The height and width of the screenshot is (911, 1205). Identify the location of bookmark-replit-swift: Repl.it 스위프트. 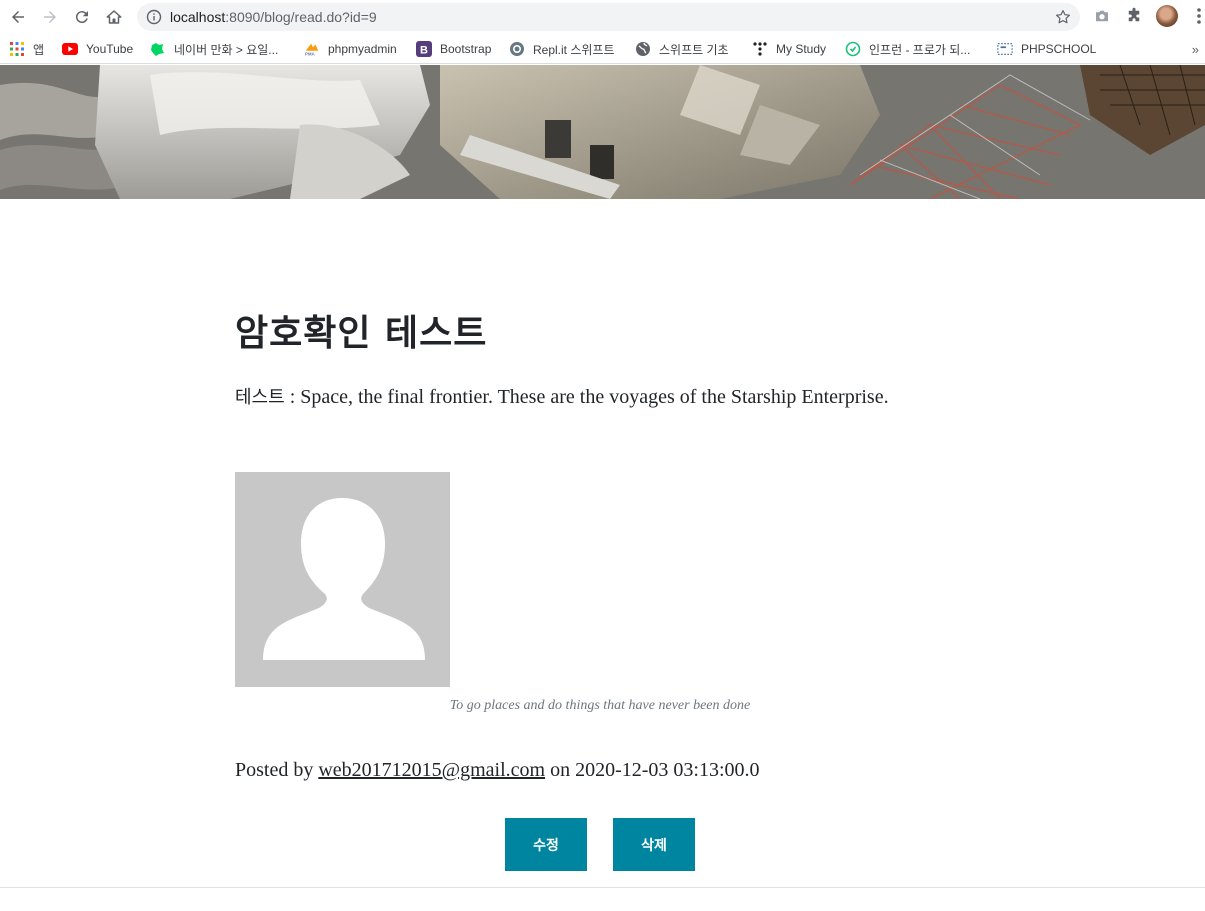
(562, 49).